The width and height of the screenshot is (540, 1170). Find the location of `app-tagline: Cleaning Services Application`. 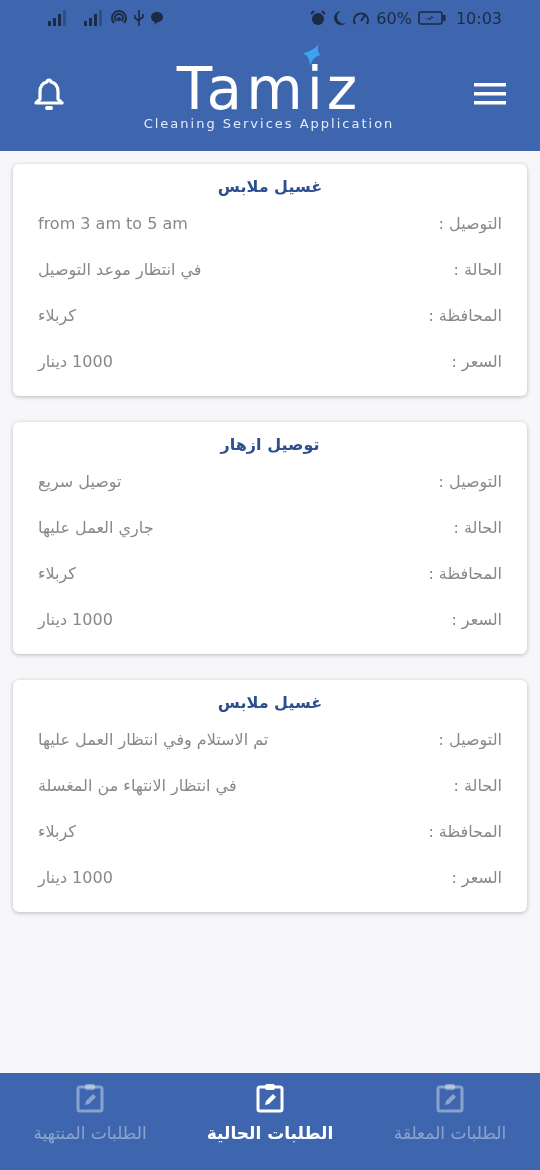

app-tagline: Cleaning Services Application is located at coordinates (269, 123).